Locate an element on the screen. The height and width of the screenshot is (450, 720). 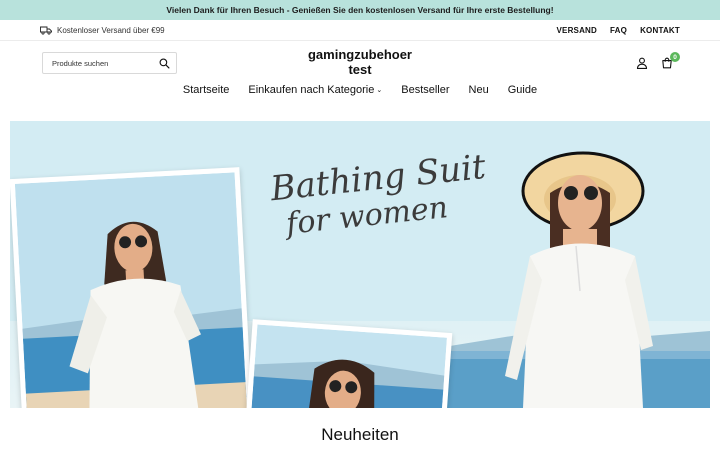
link-versand: VERSAND is located at coordinates (577, 30).